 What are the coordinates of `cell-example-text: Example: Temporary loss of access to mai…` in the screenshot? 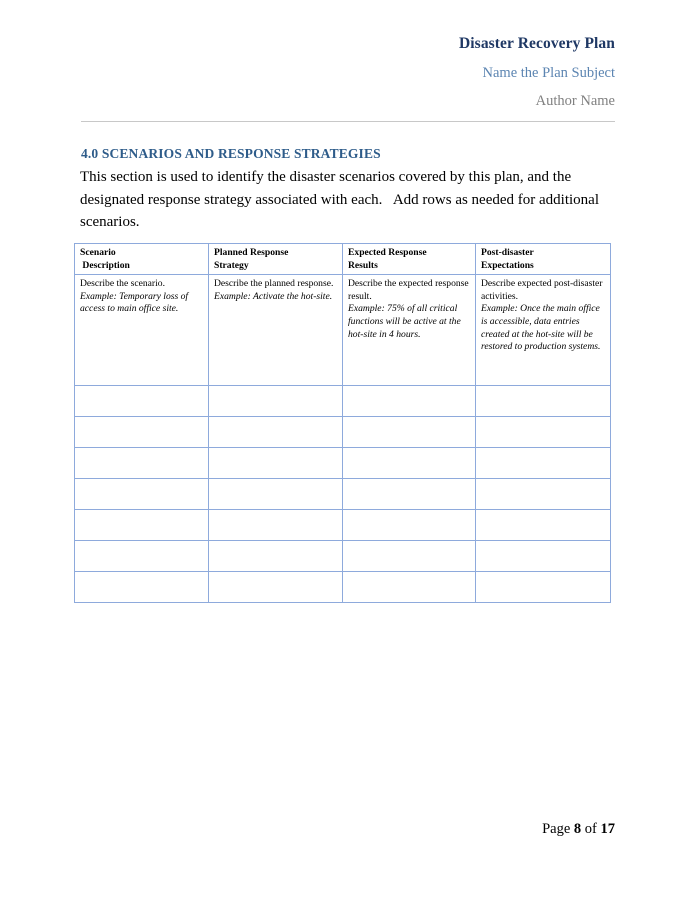 It's located at (134, 302).